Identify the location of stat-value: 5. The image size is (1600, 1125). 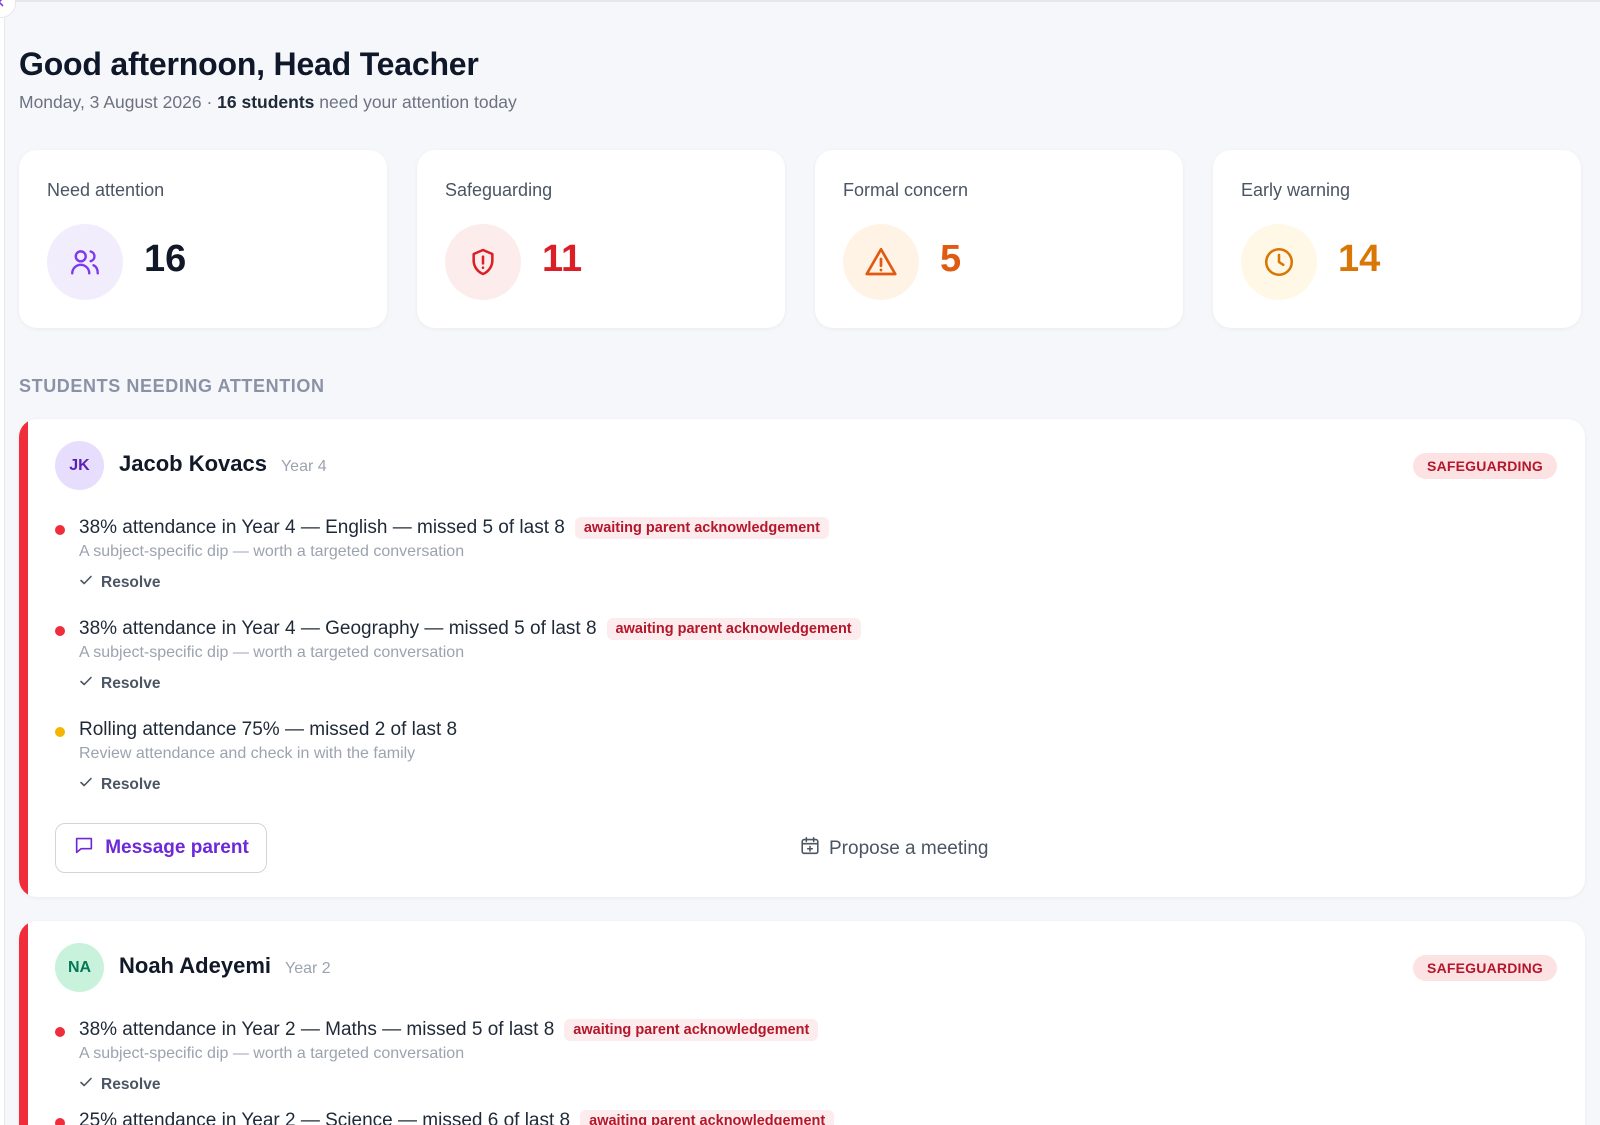
(951, 259).